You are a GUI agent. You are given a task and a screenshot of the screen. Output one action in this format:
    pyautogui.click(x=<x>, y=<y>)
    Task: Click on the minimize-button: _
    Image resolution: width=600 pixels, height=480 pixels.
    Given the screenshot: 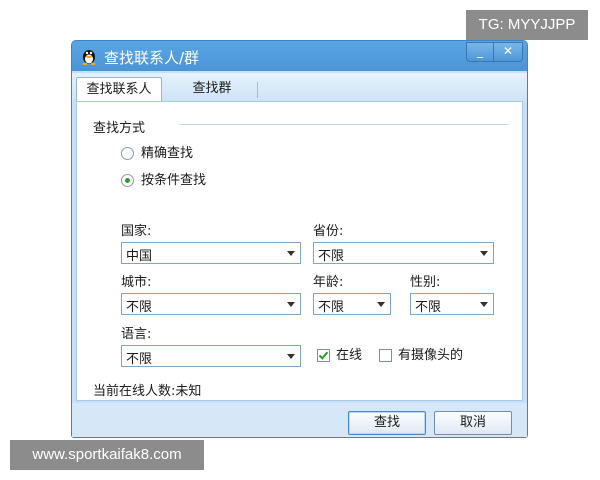 What is the action you would take?
    pyautogui.click(x=480, y=52)
    